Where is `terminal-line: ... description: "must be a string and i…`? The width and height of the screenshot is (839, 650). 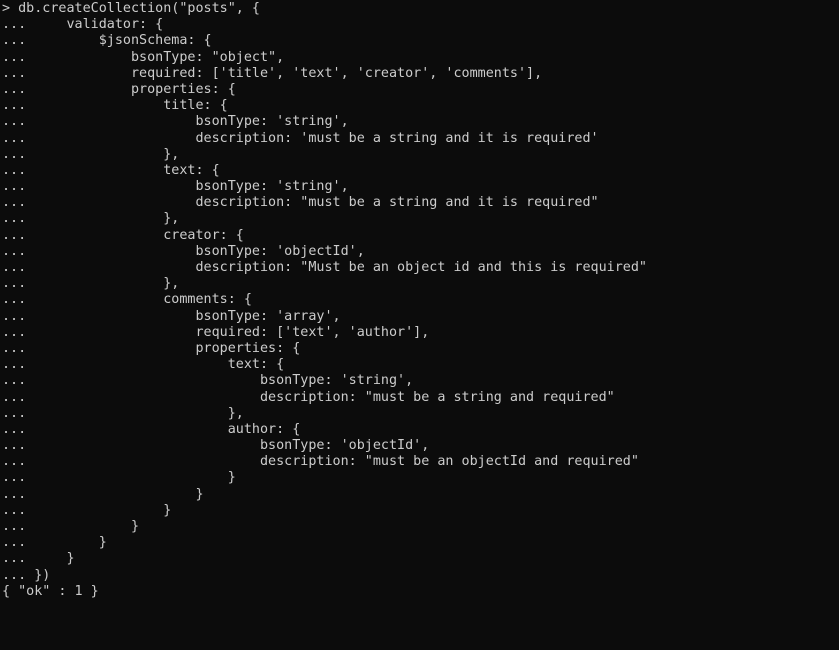 terminal-line: ... description: "must be a string and i… is located at coordinates (300, 203).